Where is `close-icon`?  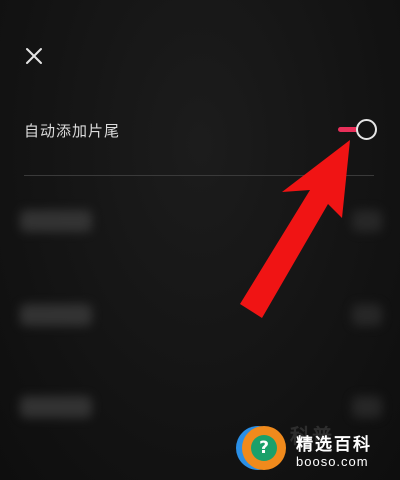
close-icon is located at coordinates (34, 56).